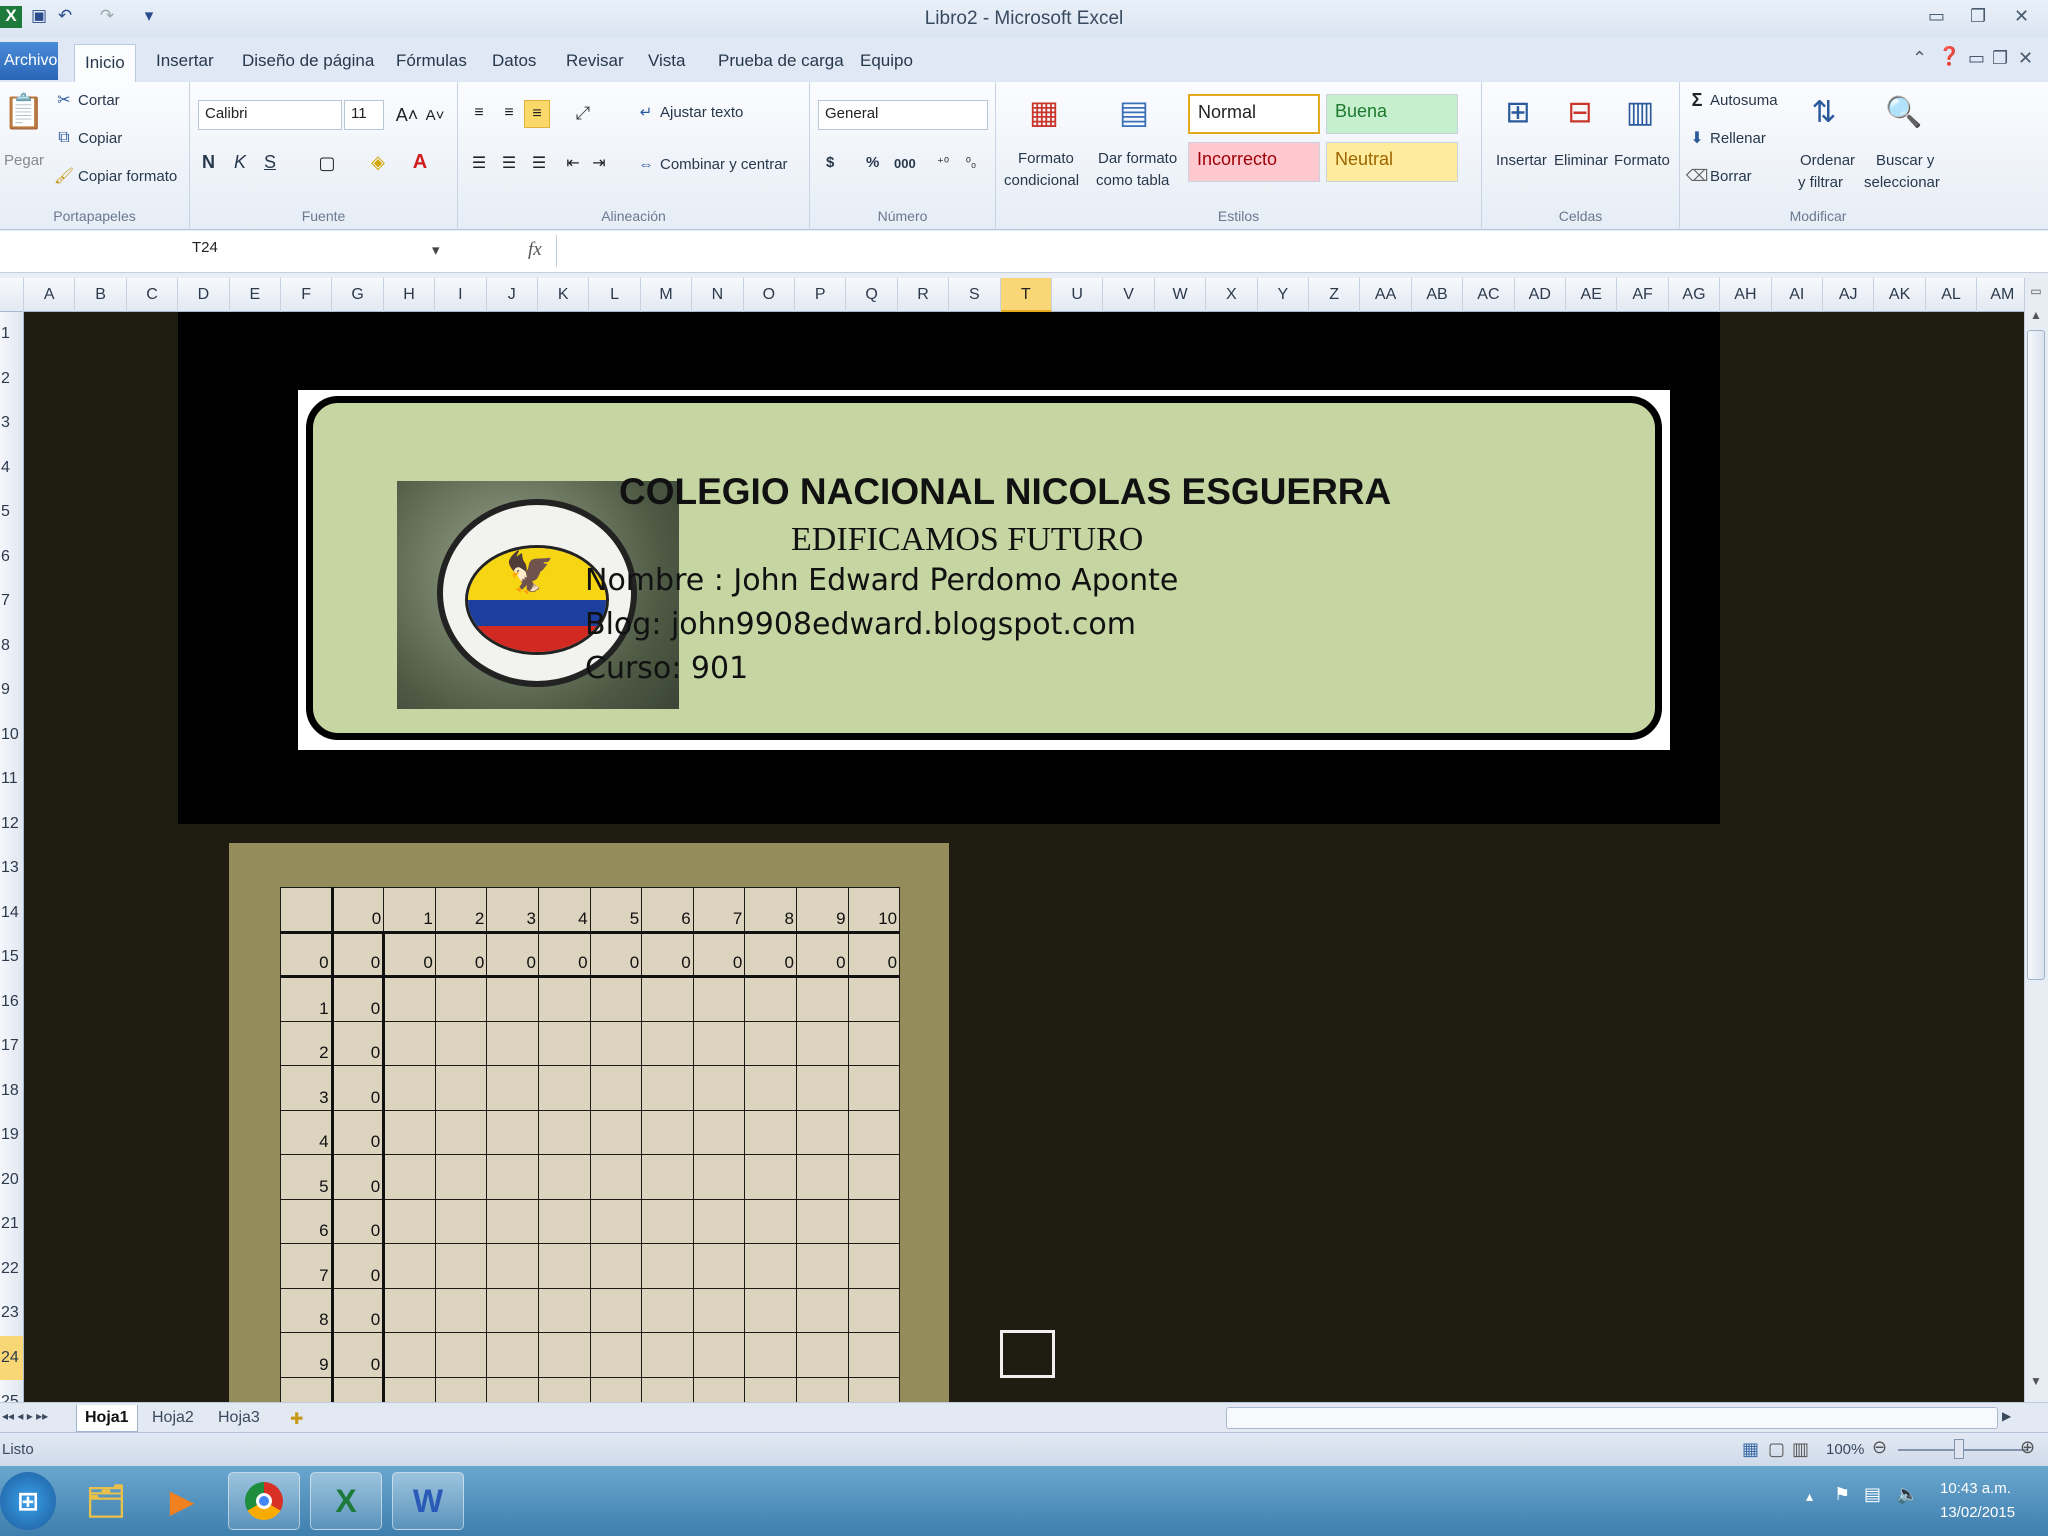 The image size is (2048, 1536). I want to click on scroll-down-icon: ▼, so click(2036, 1383).